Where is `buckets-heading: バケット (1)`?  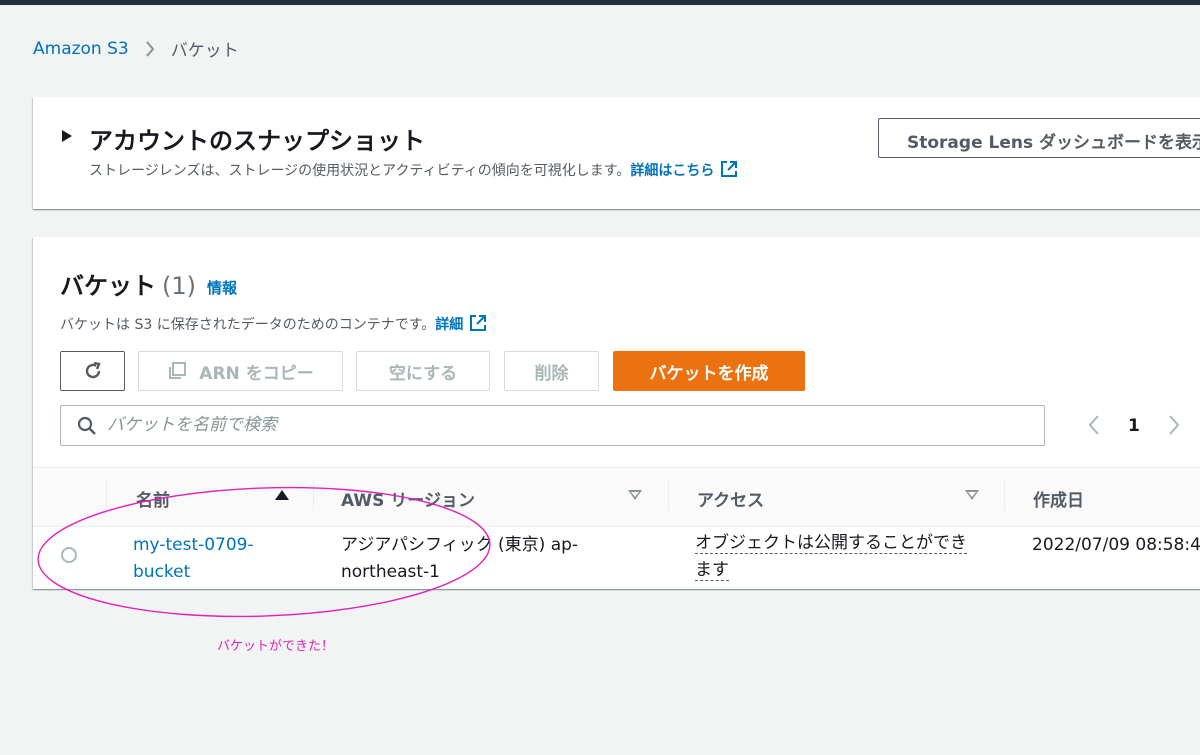
buckets-heading: バケット (1) is located at coordinates (128, 283).